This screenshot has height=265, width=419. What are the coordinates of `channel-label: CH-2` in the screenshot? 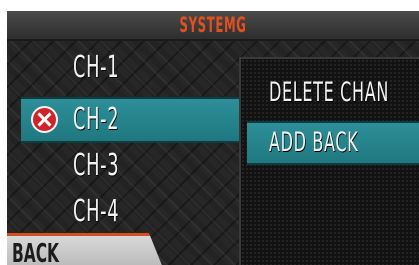 It's located at (96, 119).